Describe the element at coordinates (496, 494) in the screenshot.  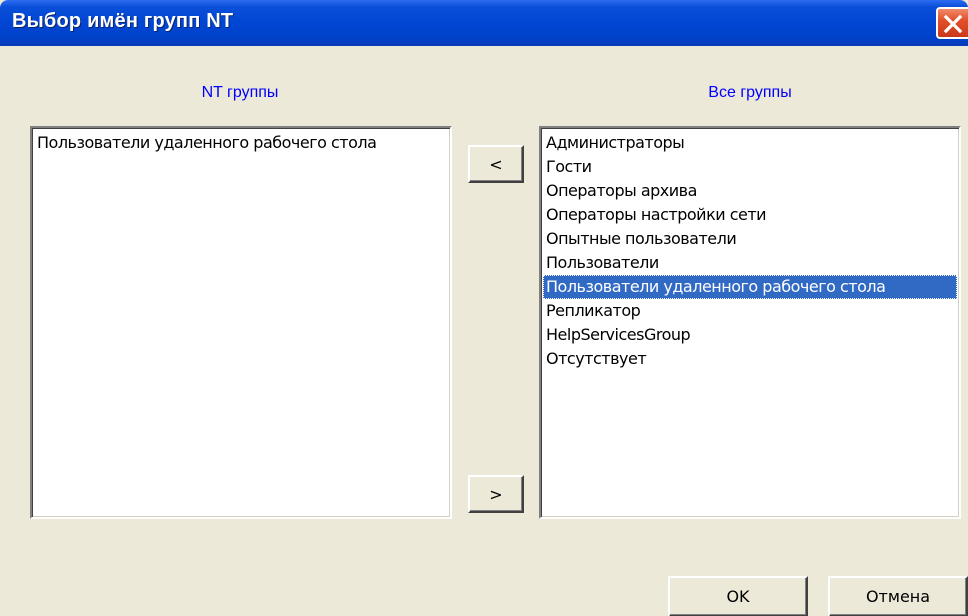
I see `move-right-button: >` at that location.